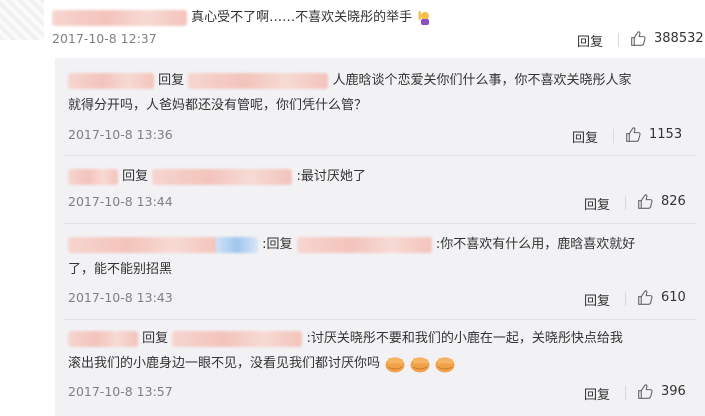 Image resolution: width=705 pixels, height=416 pixels. What do you see at coordinates (673, 201) in the screenshot?
I see `like-count: 826` at bounding box center [673, 201].